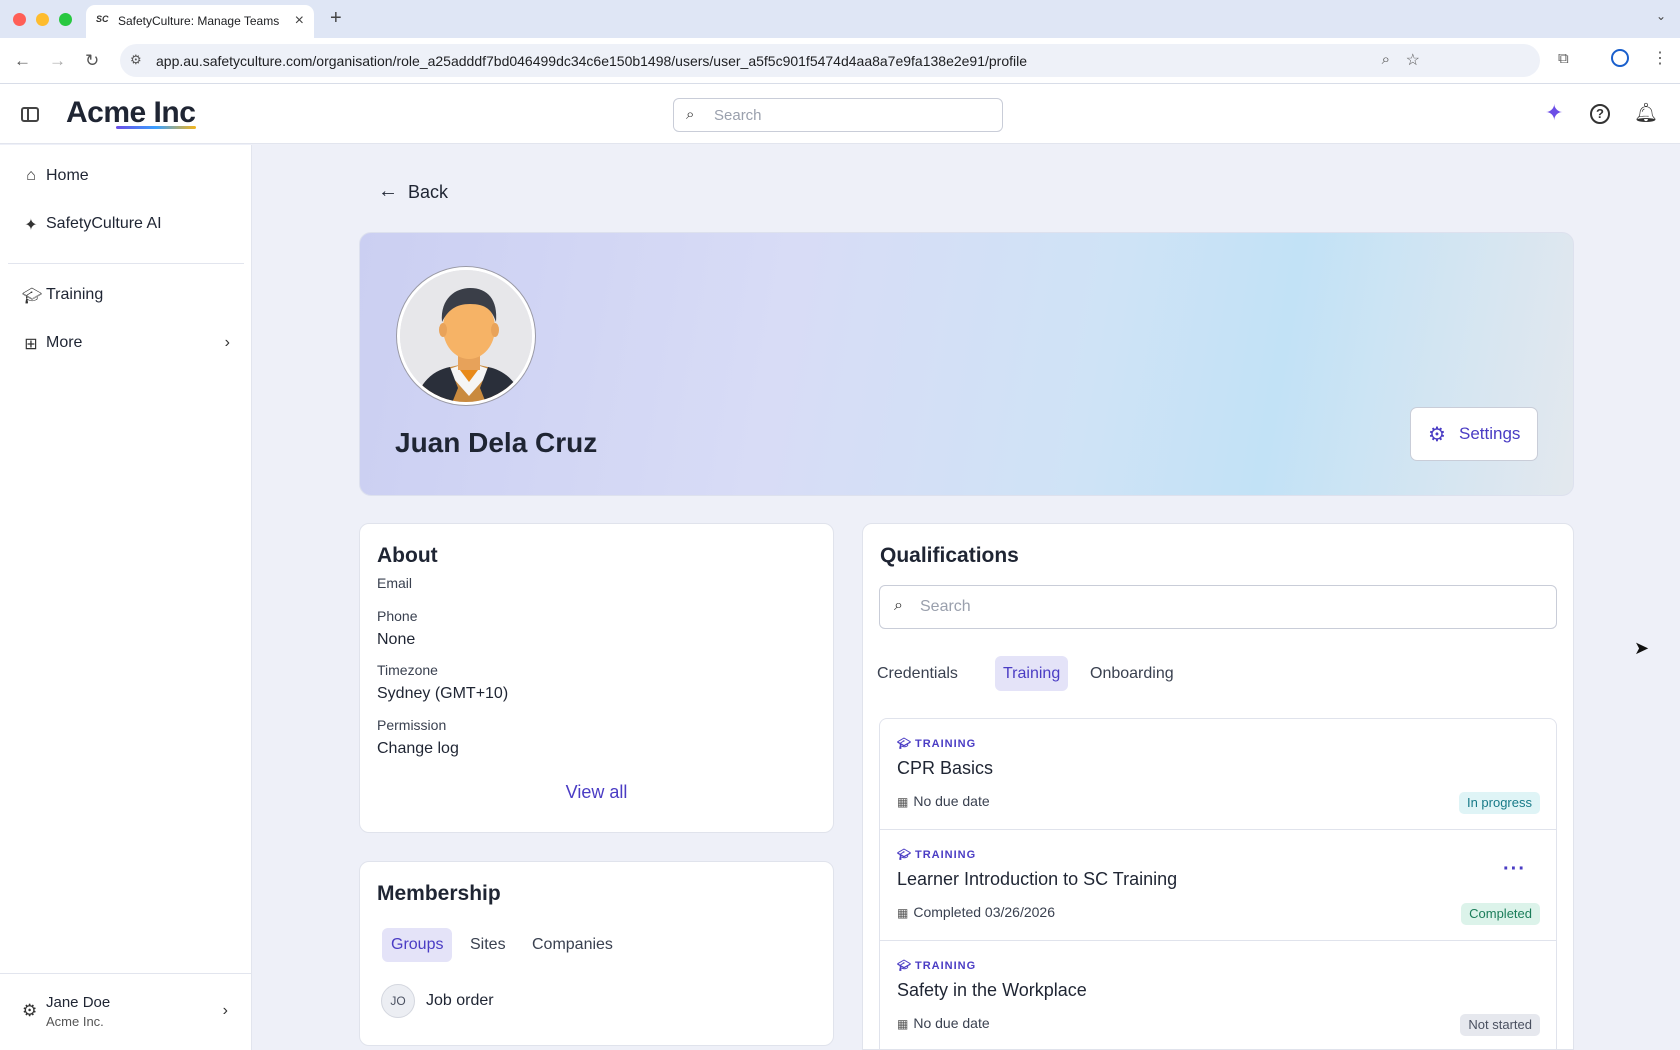 This screenshot has height=1050, width=1680. What do you see at coordinates (417, 945) in the screenshot?
I see `tab-groups: Groups` at bounding box center [417, 945].